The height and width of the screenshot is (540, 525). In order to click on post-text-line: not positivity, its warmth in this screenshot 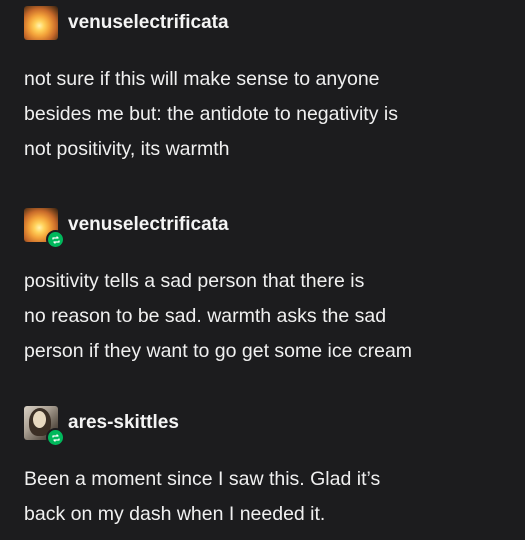, I will do `click(127, 149)`.